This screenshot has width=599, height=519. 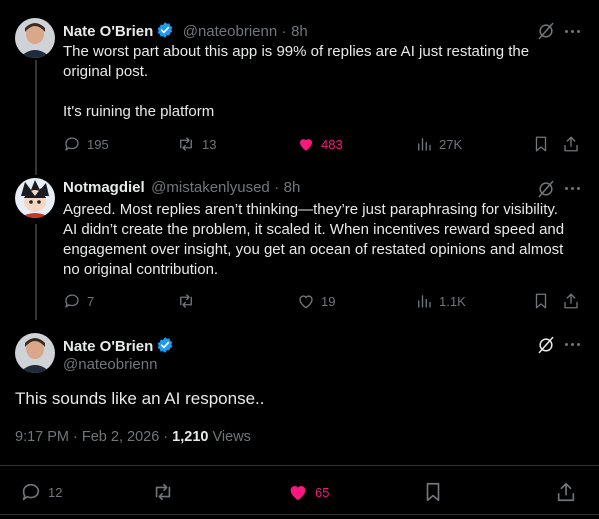 What do you see at coordinates (328, 301) in the screenshot?
I see `like-count: 19` at bounding box center [328, 301].